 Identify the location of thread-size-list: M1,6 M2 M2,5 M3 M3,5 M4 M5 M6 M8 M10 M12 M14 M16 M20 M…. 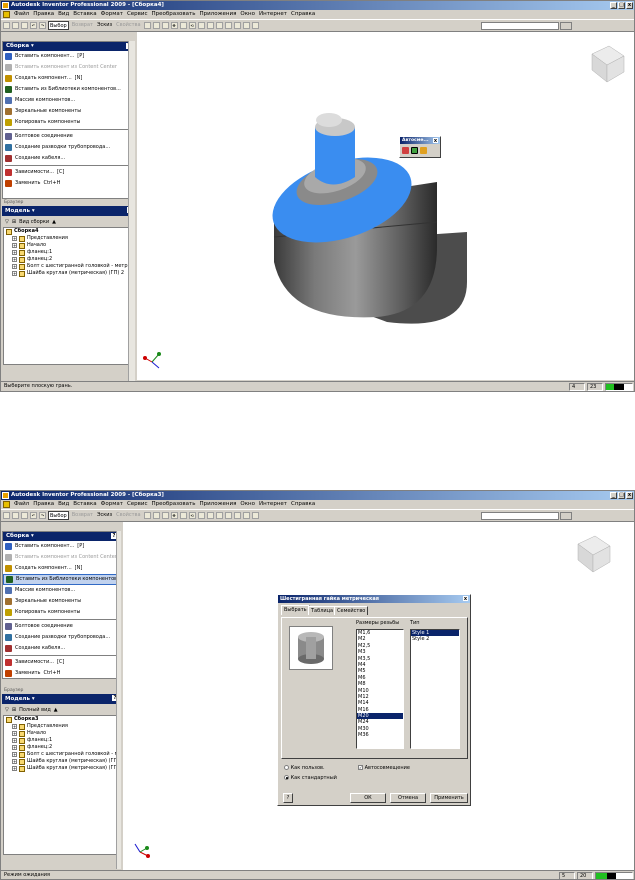
(380, 689).